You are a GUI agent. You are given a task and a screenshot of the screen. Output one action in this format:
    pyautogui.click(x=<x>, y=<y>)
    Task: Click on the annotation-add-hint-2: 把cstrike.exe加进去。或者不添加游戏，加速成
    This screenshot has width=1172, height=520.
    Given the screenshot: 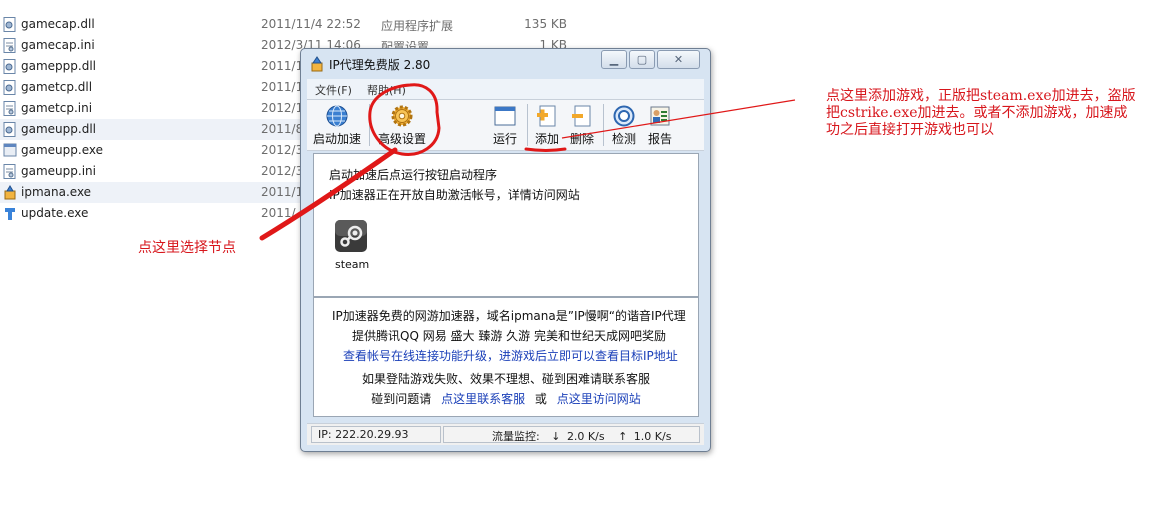 What is the action you would take?
    pyautogui.click(x=977, y=113)
    